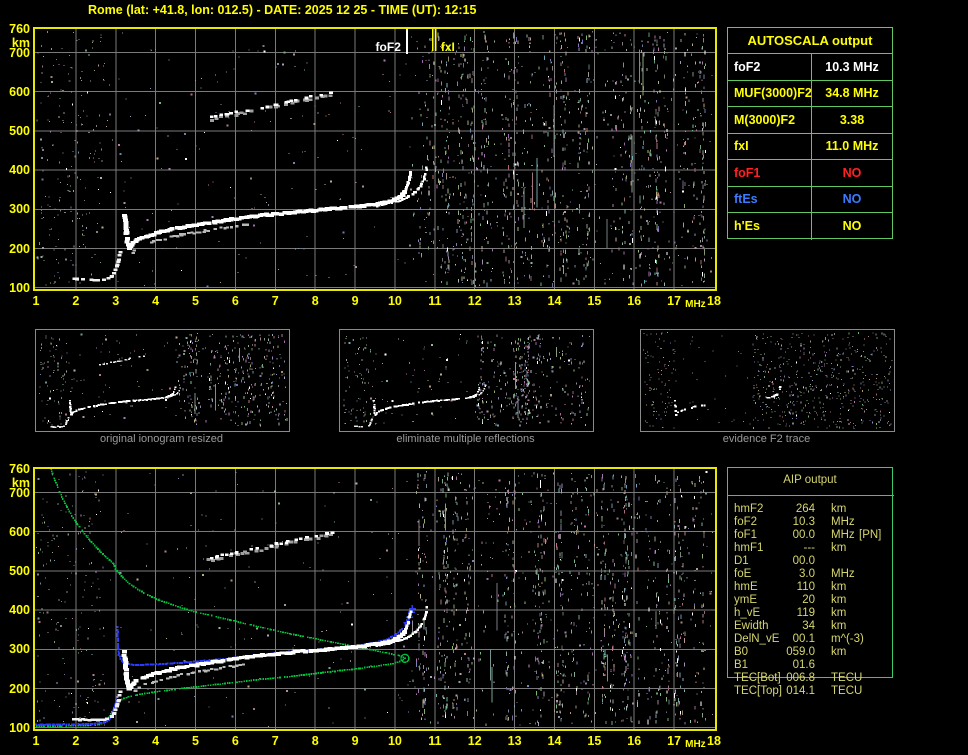  Describe the element at coordinates (76, 301) in the screenshot. I see `freq-tick-label: 2` at that location.